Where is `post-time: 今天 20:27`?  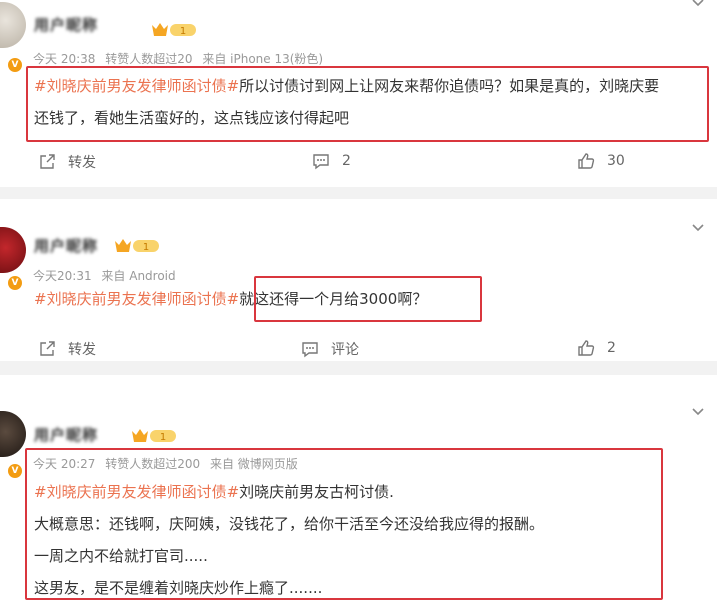 post-time: 今天 20:27 is located at coordinates (64, 464).